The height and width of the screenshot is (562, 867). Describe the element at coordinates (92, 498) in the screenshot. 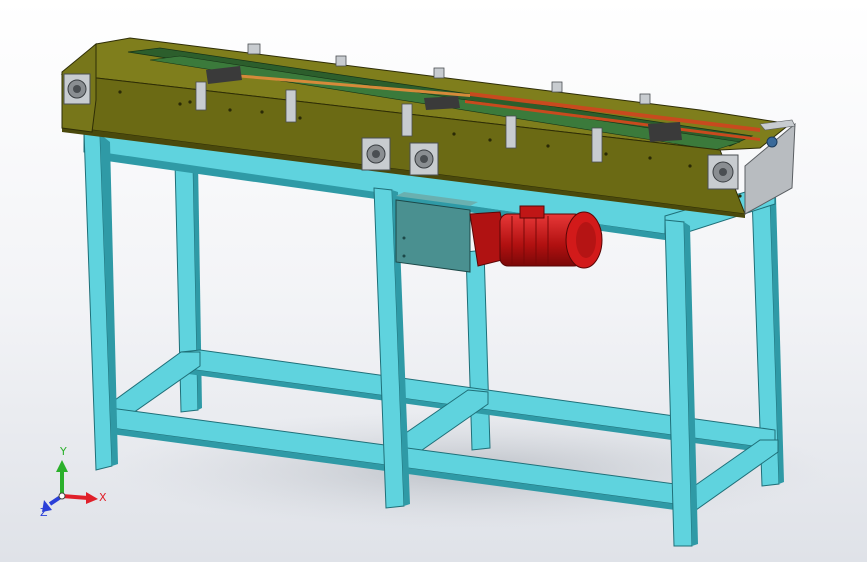

I see `x-axis-arrow-icon` at that location.